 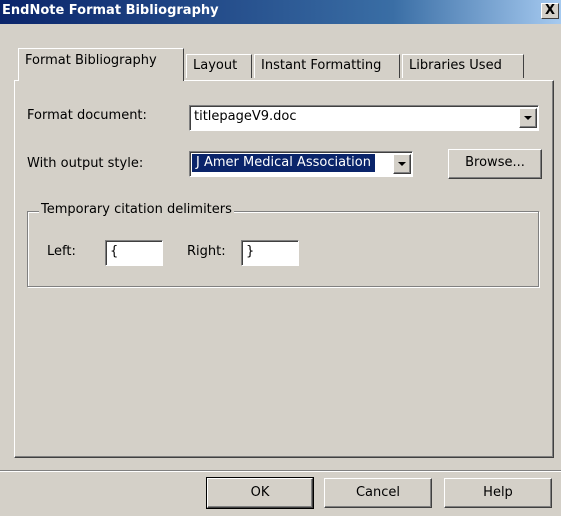 What do you see at coordinates (91, 60) in the screenshot?
I see `tab-label: Format Bibliography` at bounding box center [91, 60].